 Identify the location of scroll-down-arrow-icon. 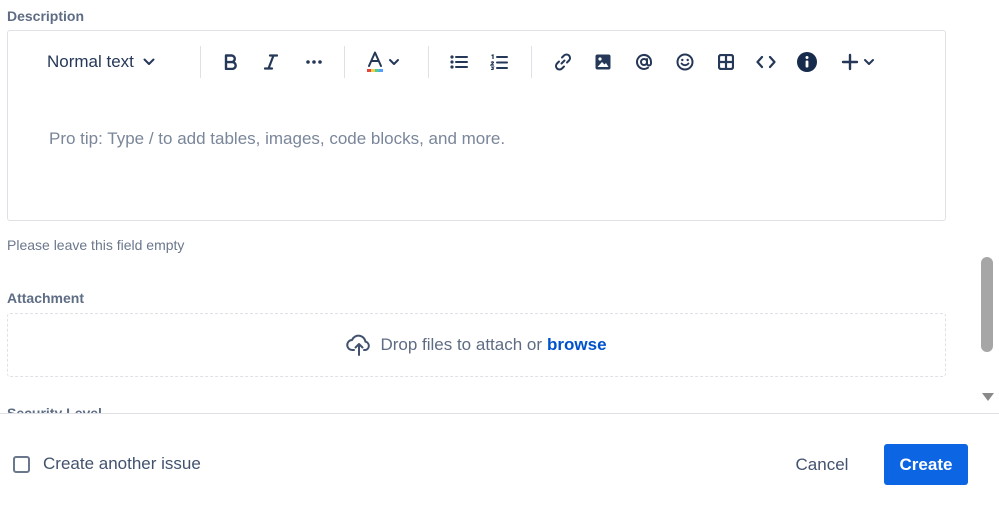
(988, 397).